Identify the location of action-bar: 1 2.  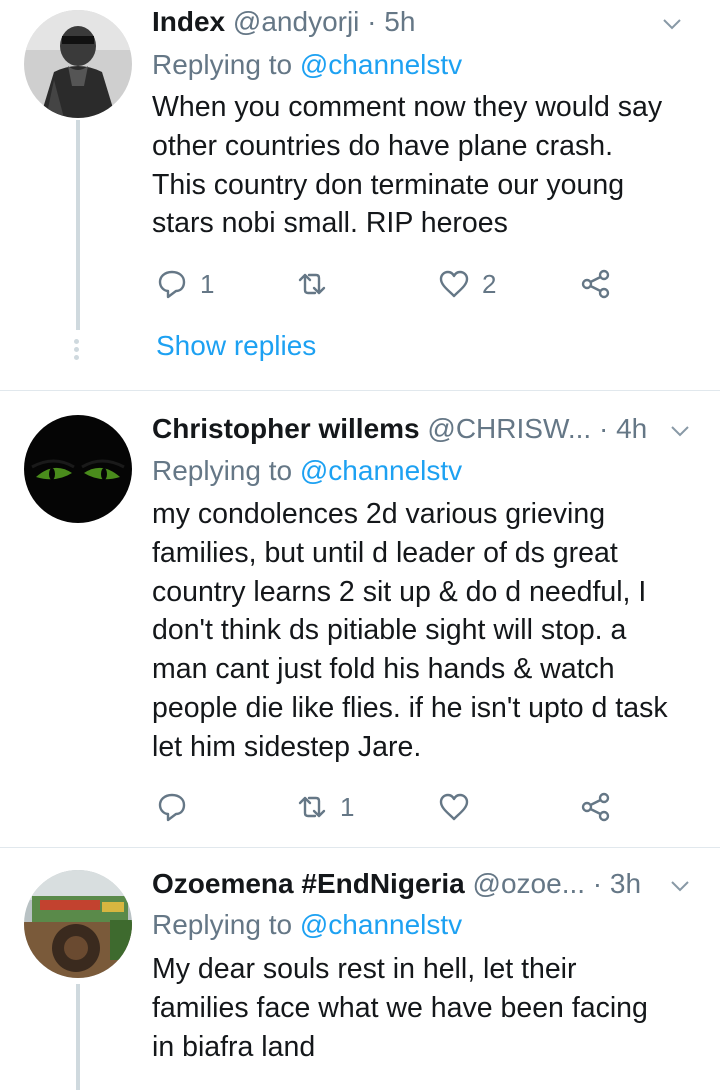
(412, 284).